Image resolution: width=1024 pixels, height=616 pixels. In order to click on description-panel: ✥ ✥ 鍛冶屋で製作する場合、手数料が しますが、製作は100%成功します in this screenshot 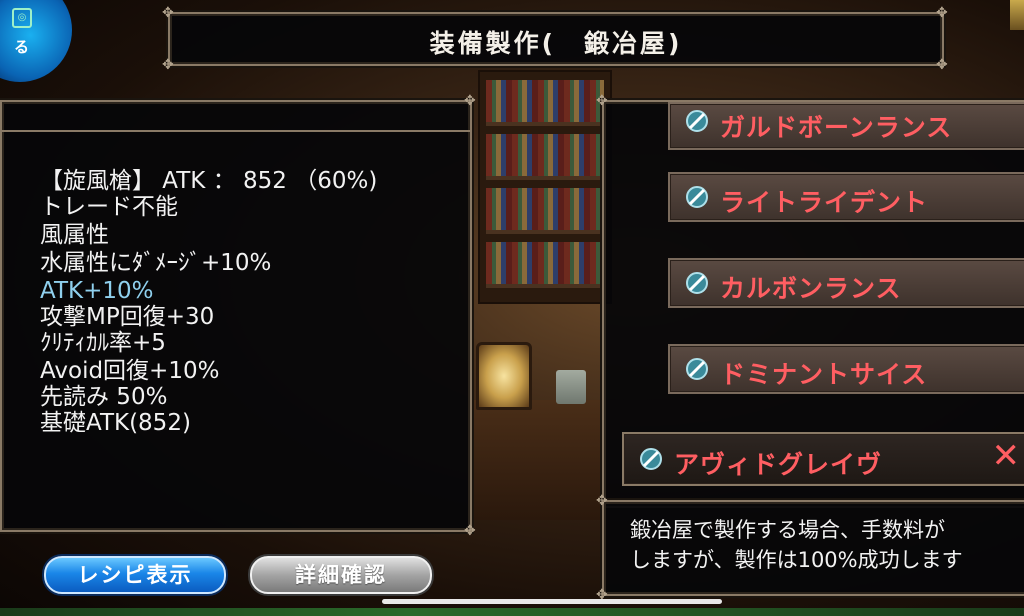, I will do `click(810, 548)`.